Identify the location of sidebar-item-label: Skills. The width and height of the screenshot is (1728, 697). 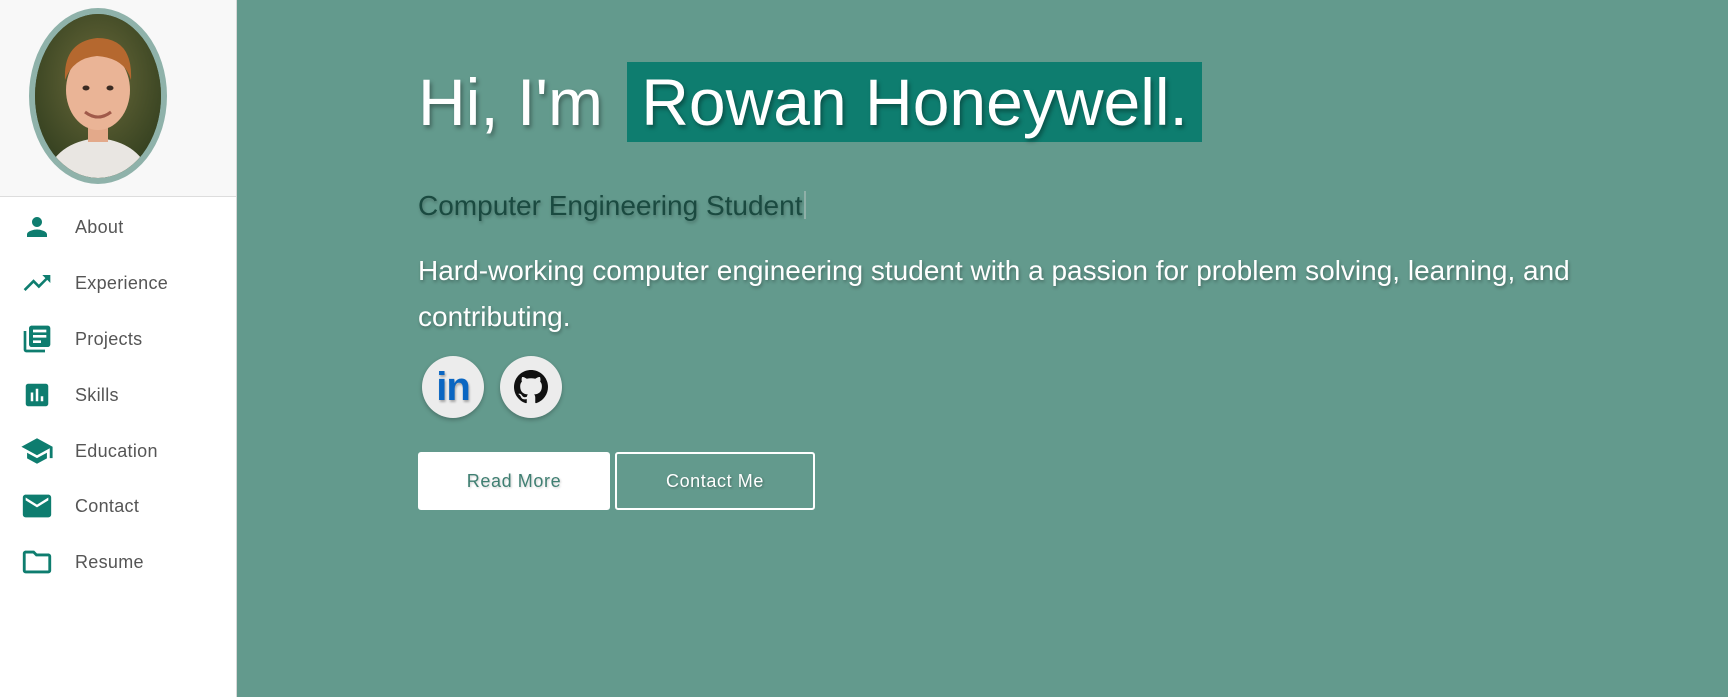
(97, 394).